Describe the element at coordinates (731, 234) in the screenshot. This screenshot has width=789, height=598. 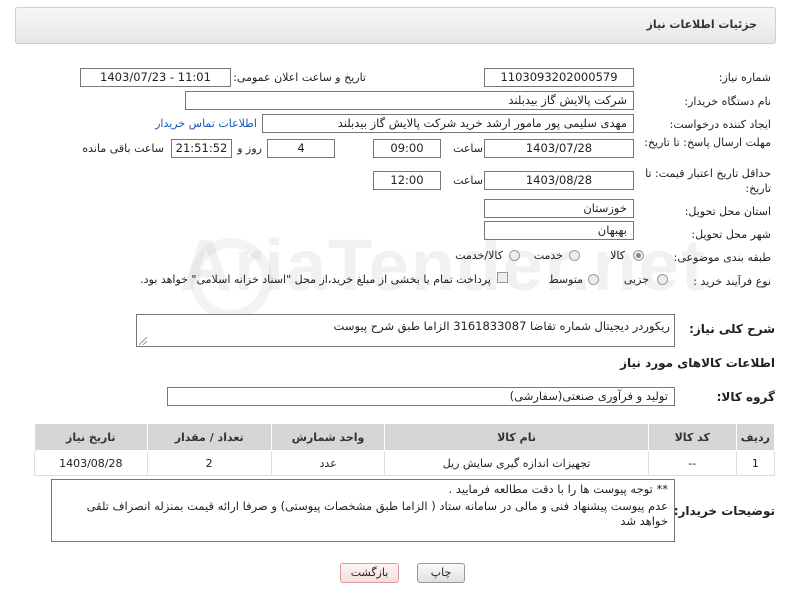
I see `city-label: شهر محل تحویل:` at that location.